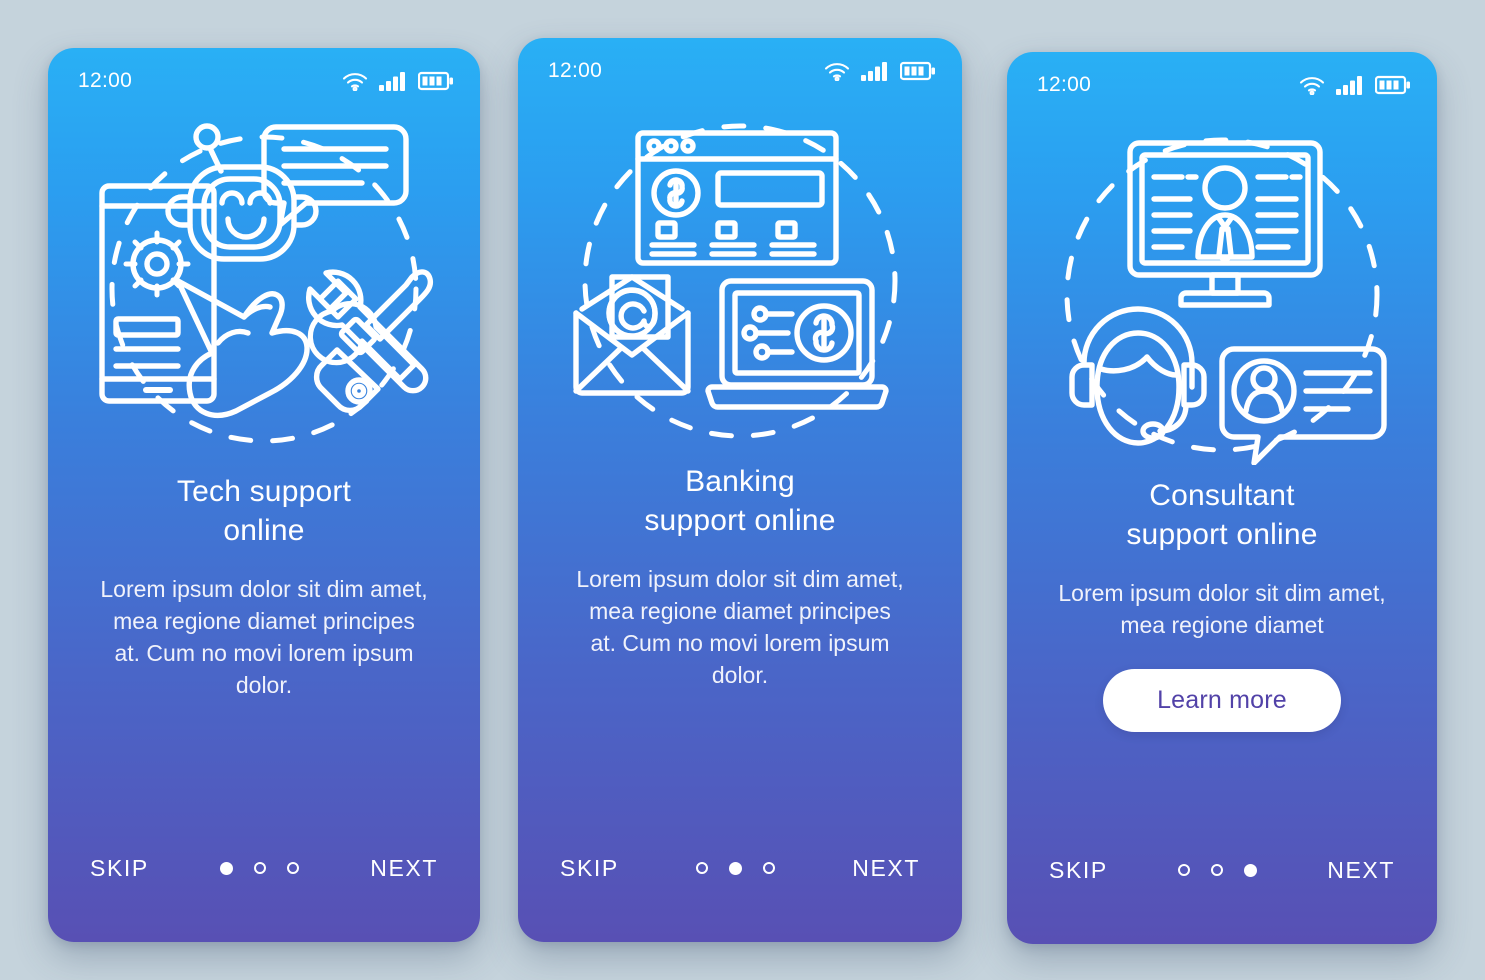 The height and width of the screenshot is (980, 1485). I want to click on learn-more-button: Learn more, so click(1222, 700).